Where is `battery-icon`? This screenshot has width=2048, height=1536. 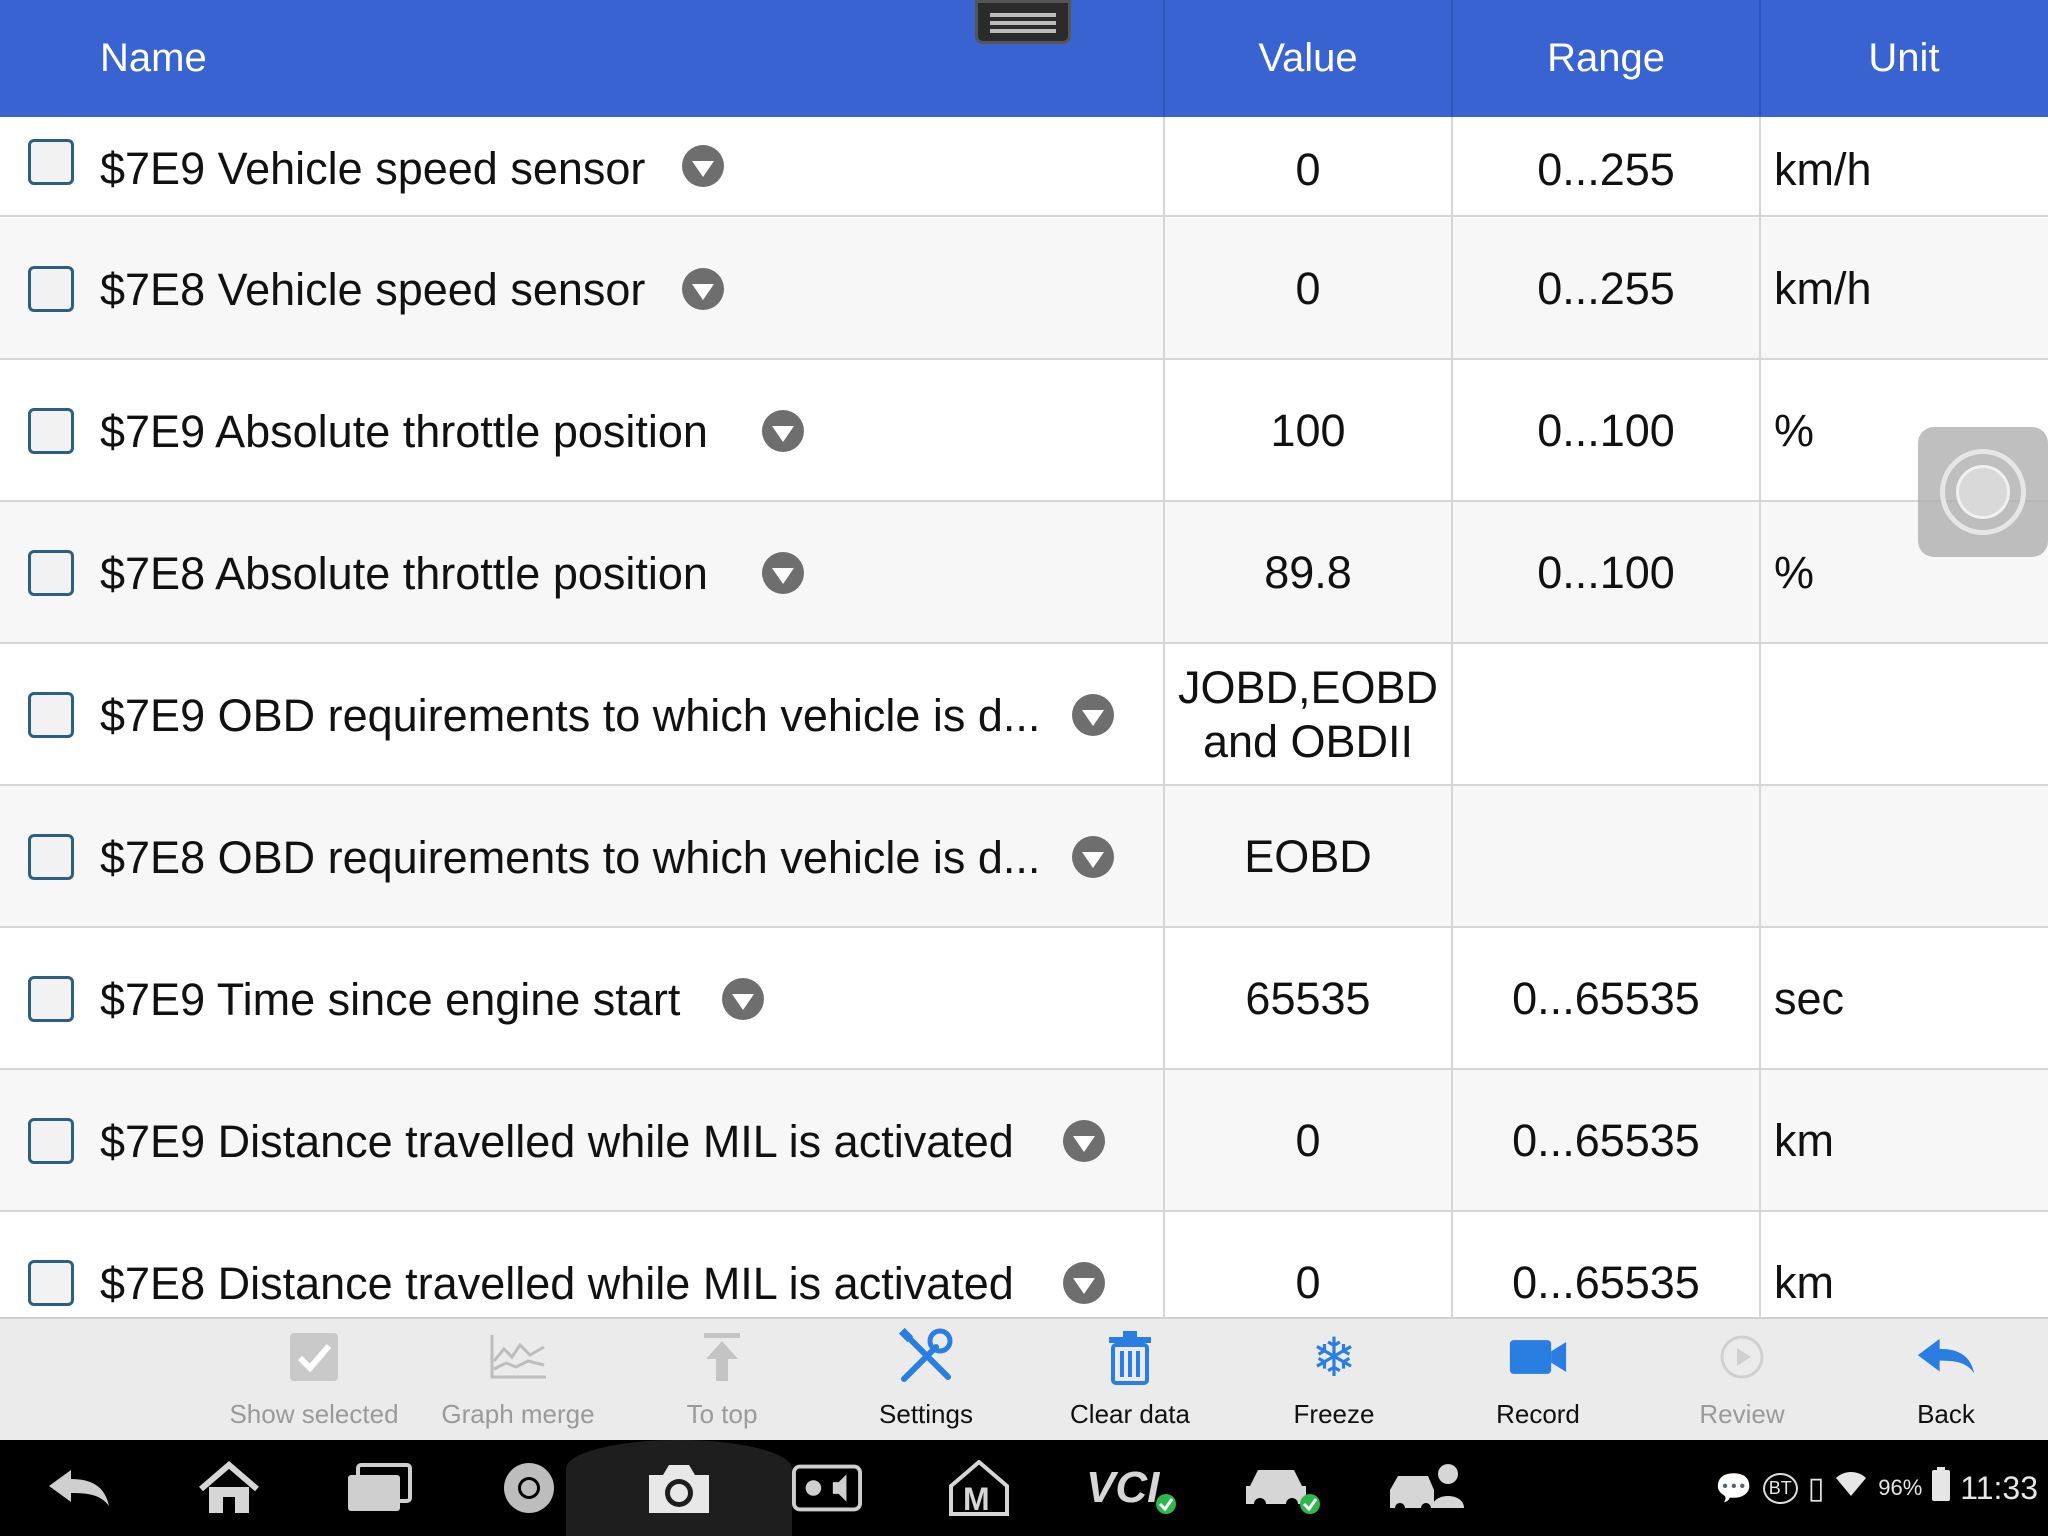 battery-icon is located at coordinates (1941, 1488).